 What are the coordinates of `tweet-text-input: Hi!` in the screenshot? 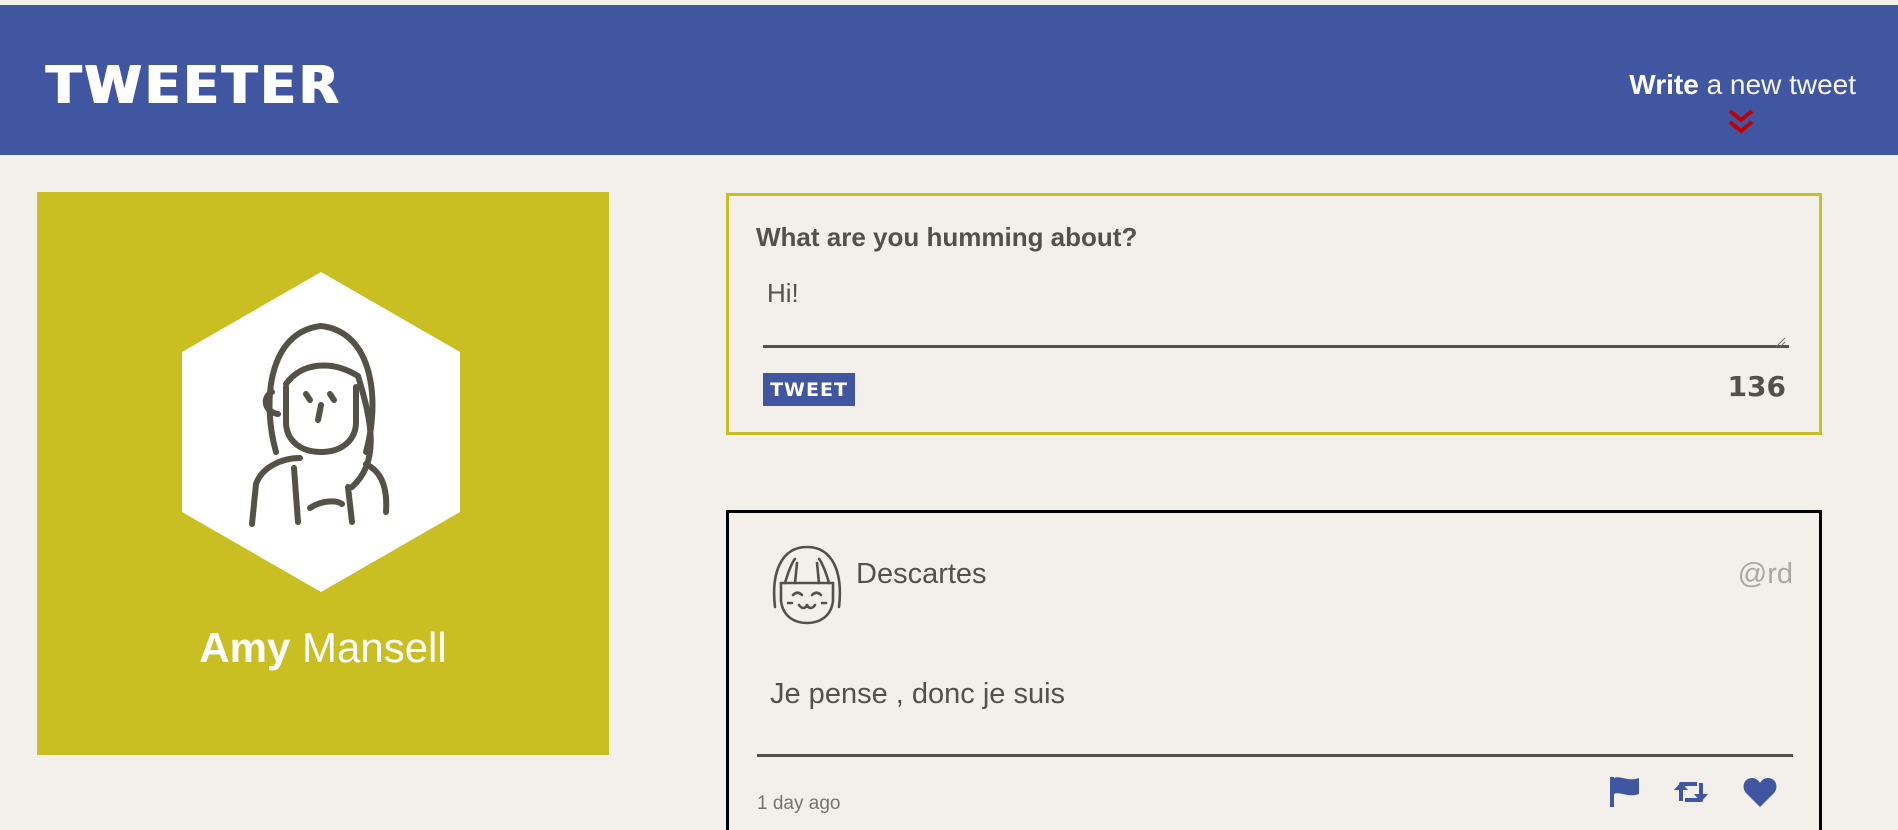 It's located at (1276, 311).